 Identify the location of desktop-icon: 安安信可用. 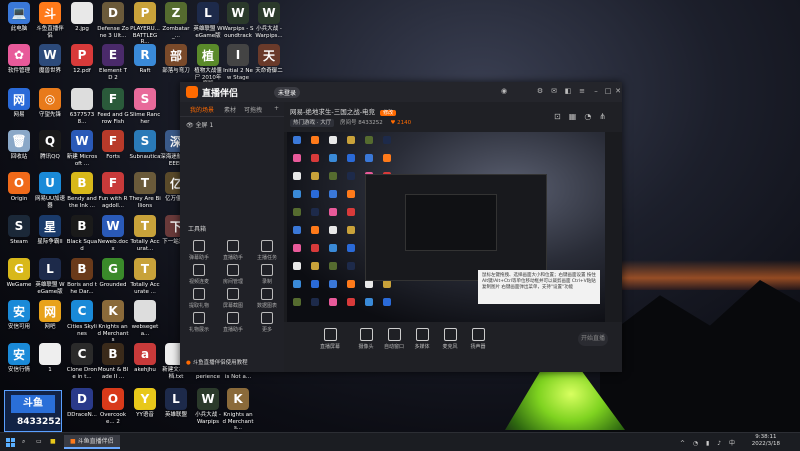
(19, 315).